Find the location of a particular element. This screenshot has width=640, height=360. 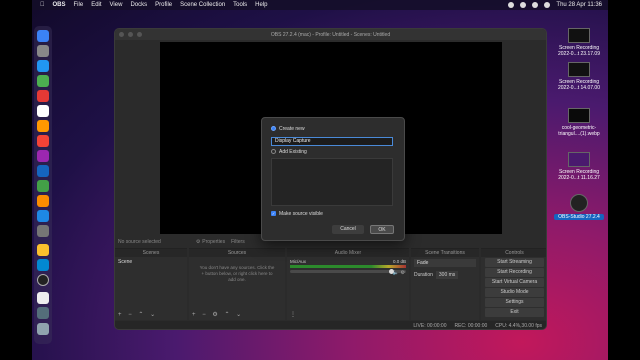

messages-icon is located at coordinates (43, 81).